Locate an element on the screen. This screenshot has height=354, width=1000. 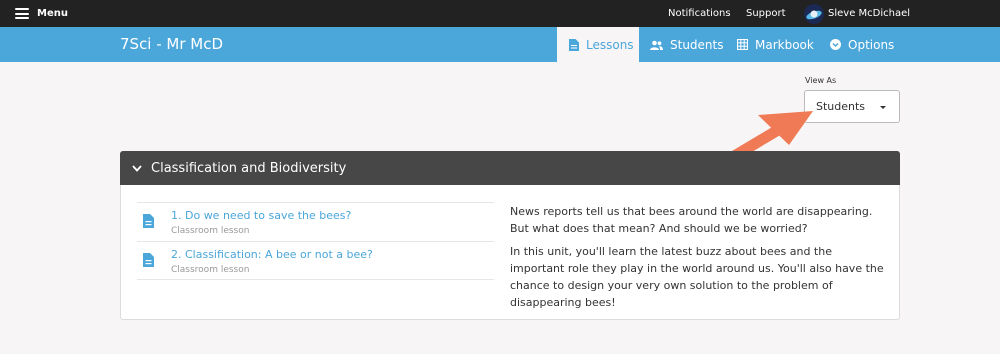
avatar-image is located at coordinates (814, 14).